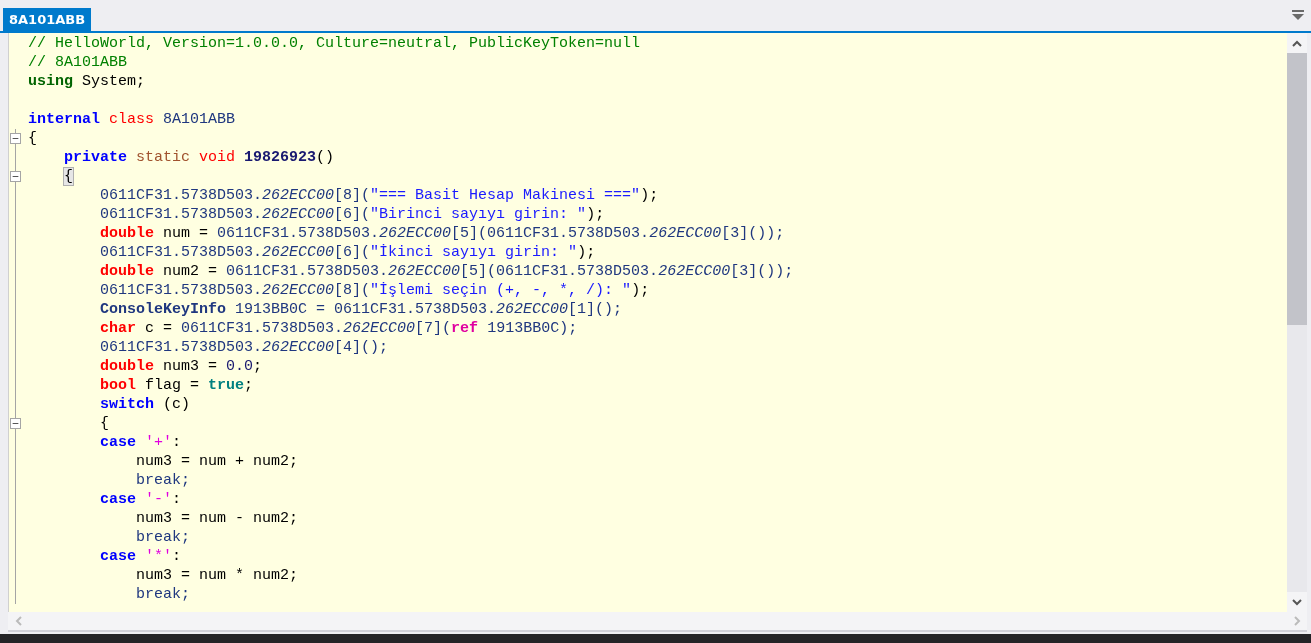  I want to click on code-line: char c = 0611CF31.5738D503.262ECC00[7](ref 1913BB0C);, so click(339, 328).